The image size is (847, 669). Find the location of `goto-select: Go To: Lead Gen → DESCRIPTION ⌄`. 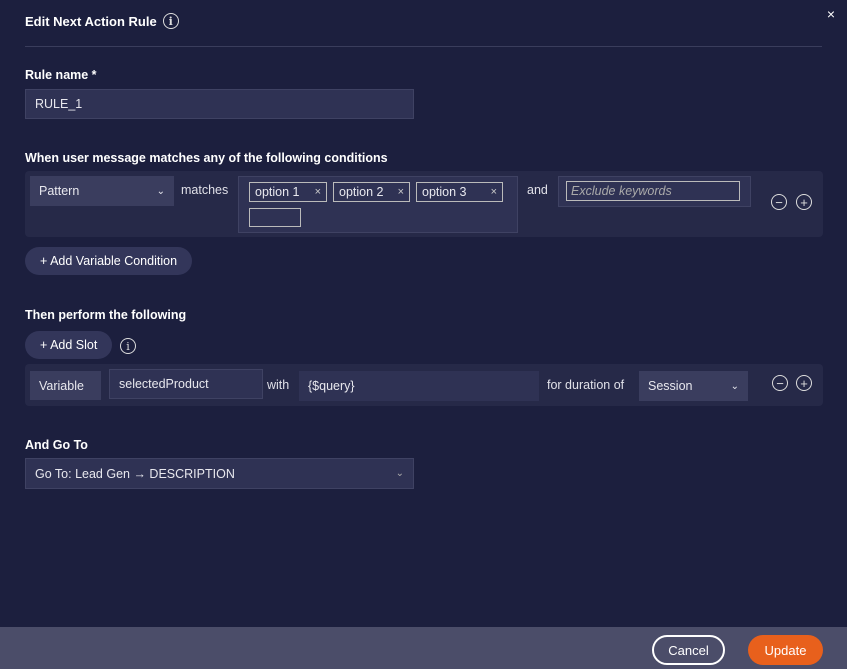

goto-select: Go To: Lead Gen → DESCRIPTION ⌄ is located at coordinates (219, 473).